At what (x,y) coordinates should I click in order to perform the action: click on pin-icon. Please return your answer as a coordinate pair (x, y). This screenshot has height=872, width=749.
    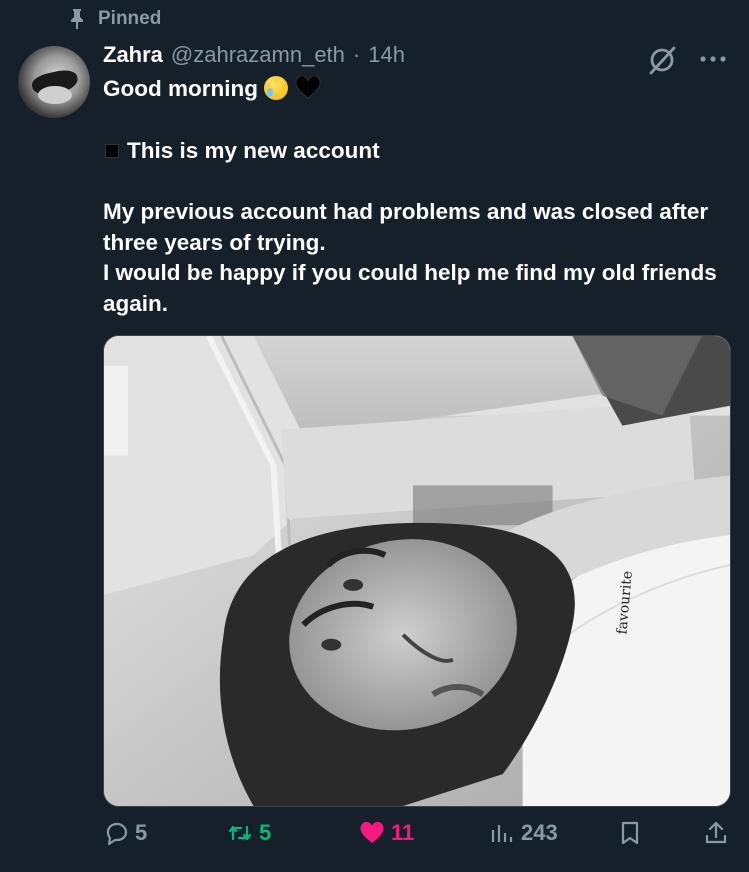
    Looking at the image, I should click on (77, 19).